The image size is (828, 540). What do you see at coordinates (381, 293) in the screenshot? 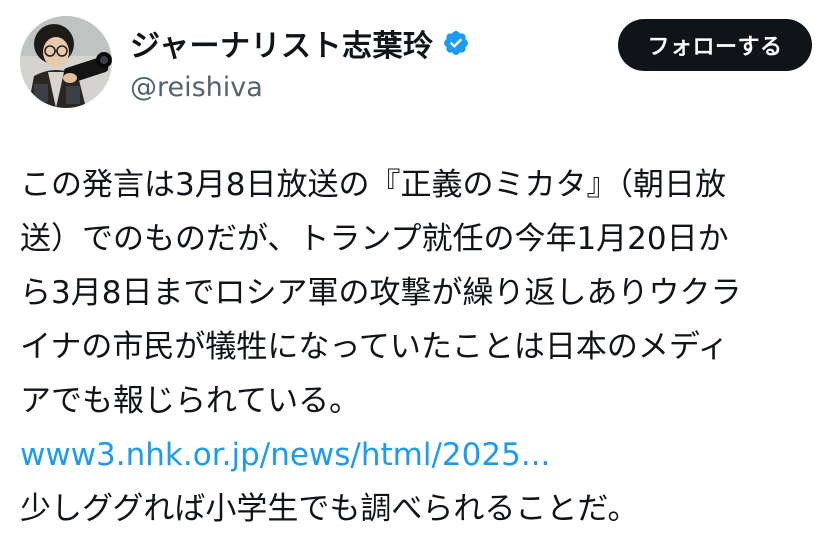
I see `tweet-text-line: ら3月8日までロシア軍の攻撃が繰り返しありウクラ` at bounding box center [381, 293].